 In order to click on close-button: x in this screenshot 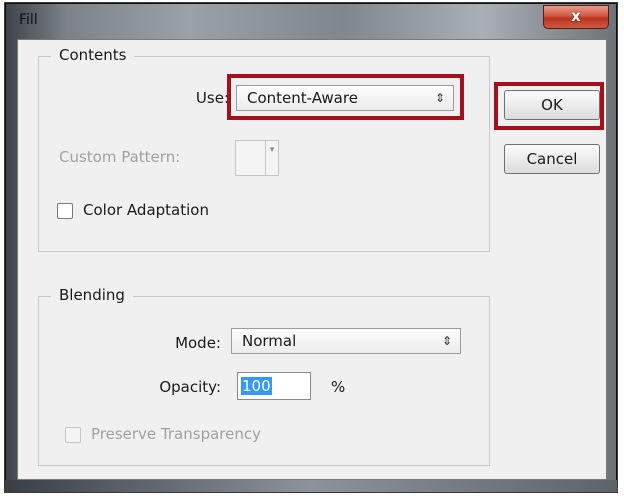, I will do `click(576, 17)`.